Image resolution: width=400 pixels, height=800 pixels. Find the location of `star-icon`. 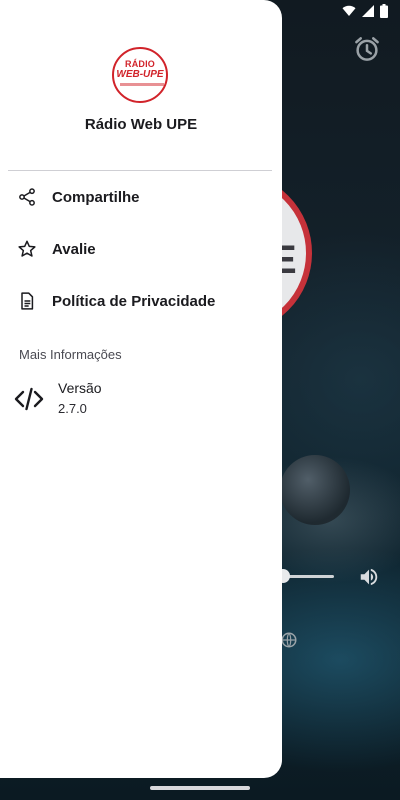

star-icon is located at coordinates (27, 249).